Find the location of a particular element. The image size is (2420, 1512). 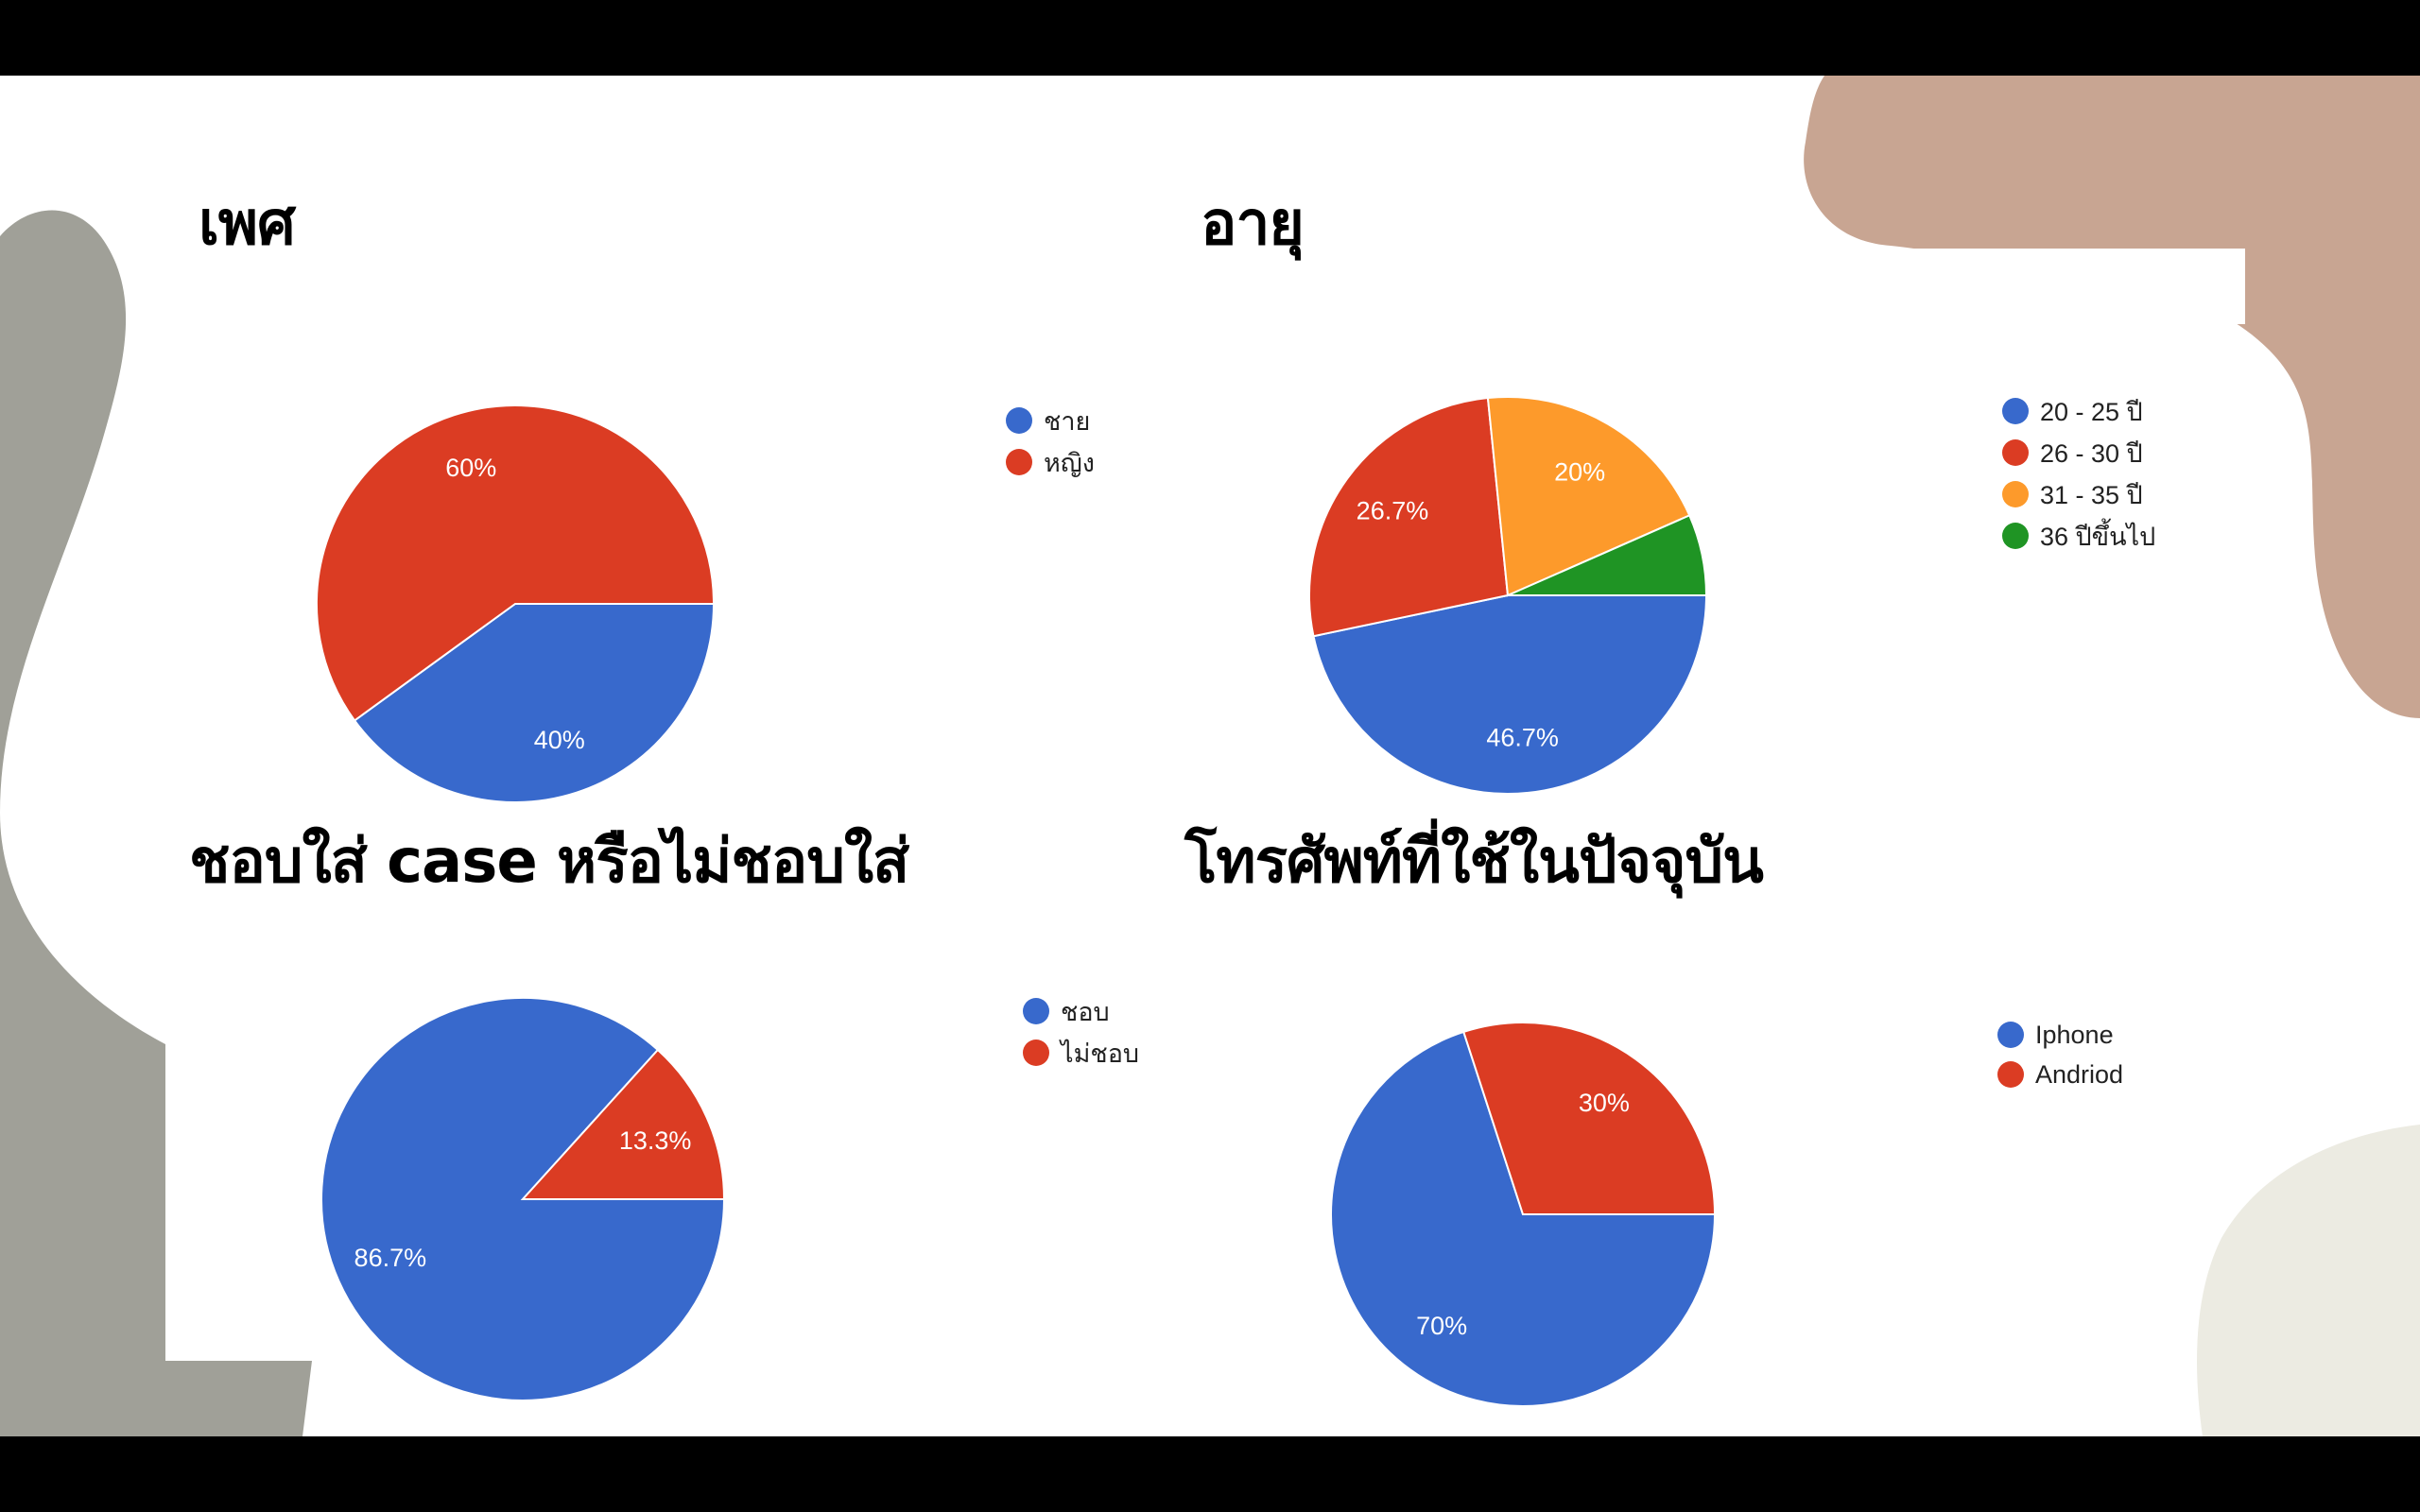

chart-3-pie: 86.7% 13.3% is located at coordinates (523, 1199).